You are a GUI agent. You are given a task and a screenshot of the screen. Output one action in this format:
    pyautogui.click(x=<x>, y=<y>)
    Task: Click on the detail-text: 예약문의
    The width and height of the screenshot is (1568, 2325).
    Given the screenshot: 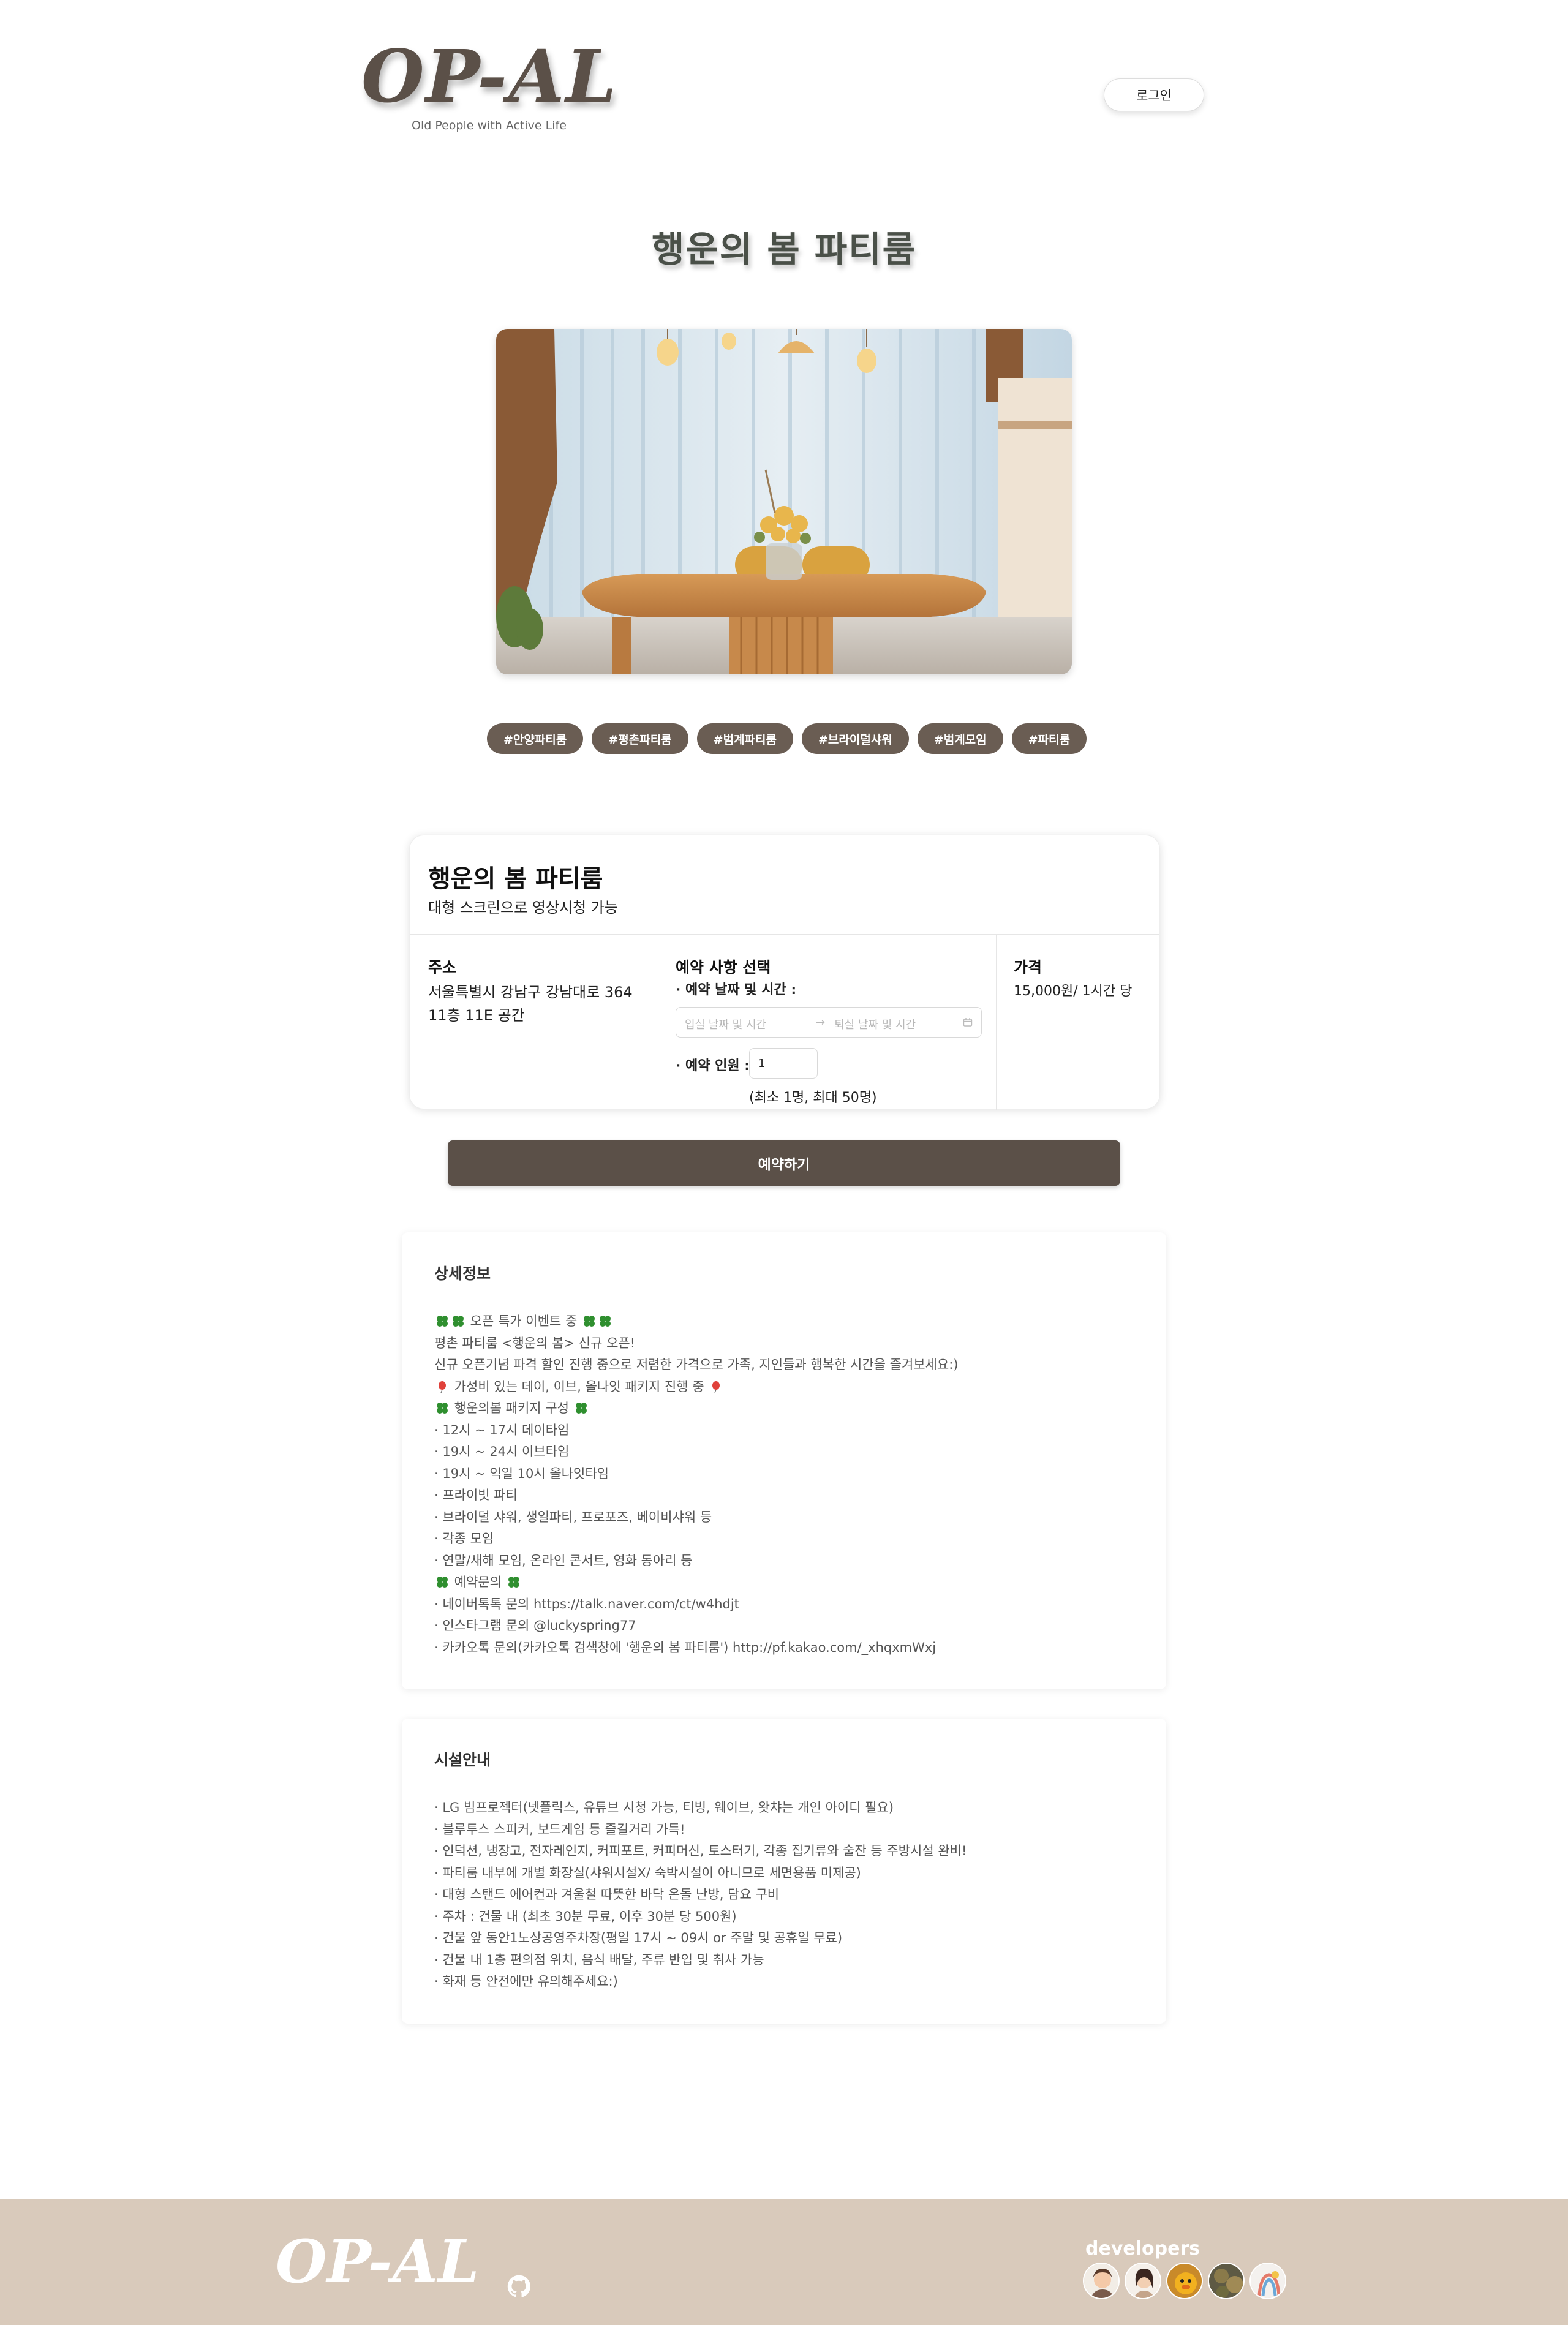 What is the action you would take?
    pyautogui.click(x=478, y=1582)
    